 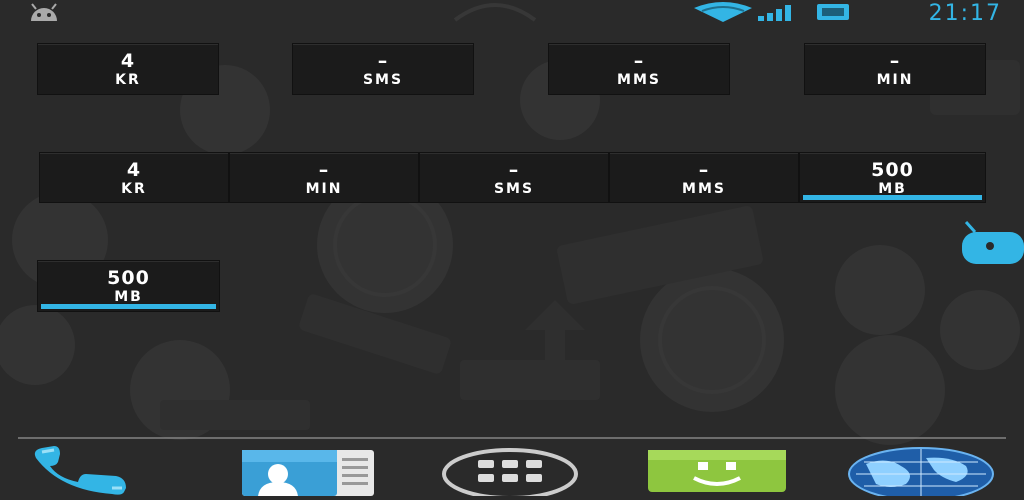 What do you see at coordinates (921, 470) in the screenshot?
I see `browser-icon` at bounding box center [921, 470].